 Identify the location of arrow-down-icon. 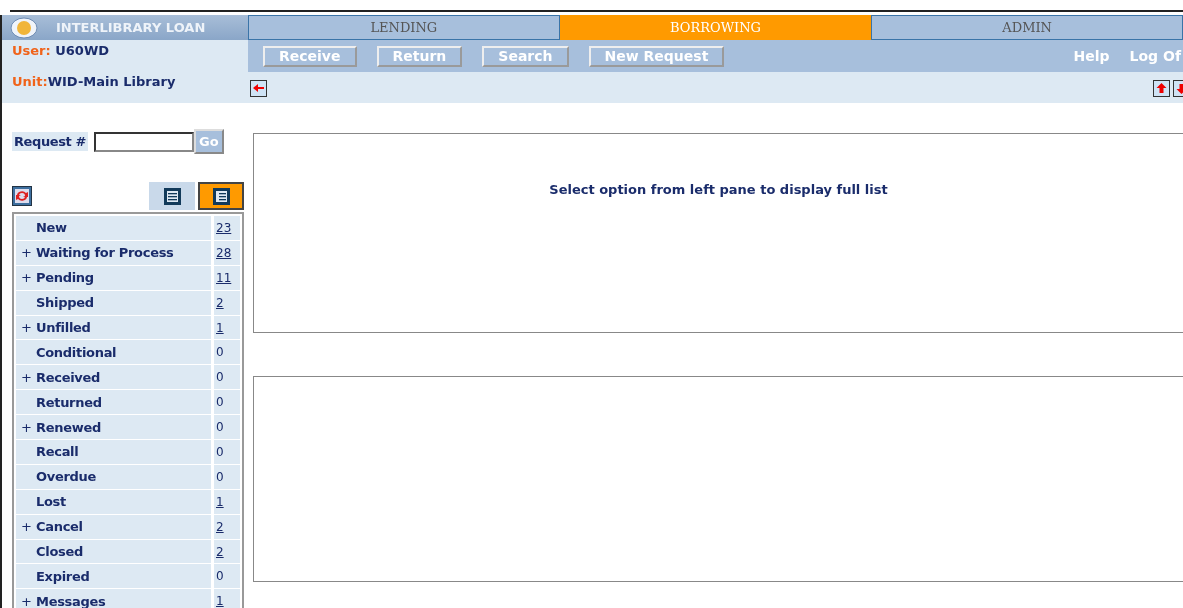
(1178, 88).